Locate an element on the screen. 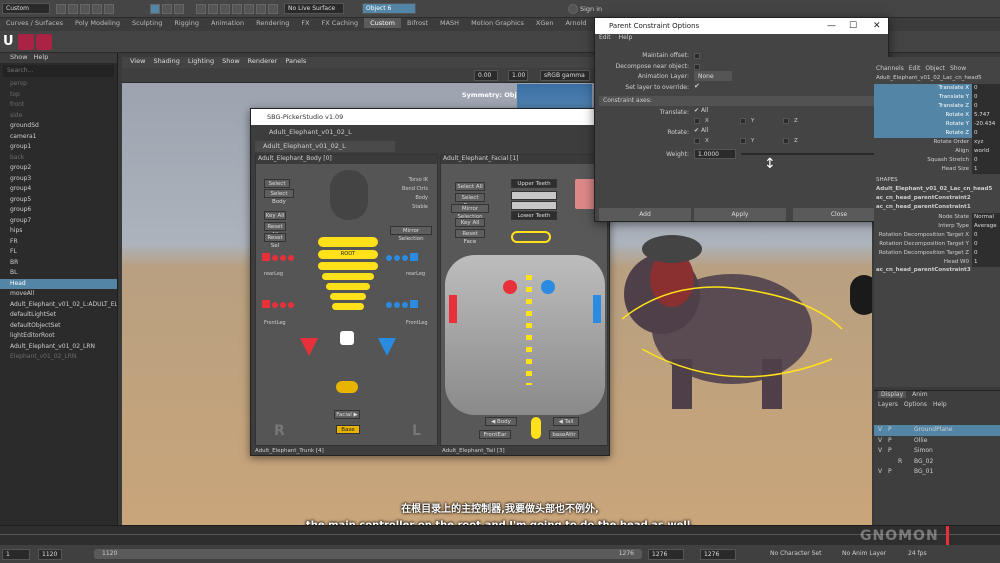 Image resolution: width=1000 pixels, height=563 pixels. layer-flag-r: R is located at coordinates (903, 462).